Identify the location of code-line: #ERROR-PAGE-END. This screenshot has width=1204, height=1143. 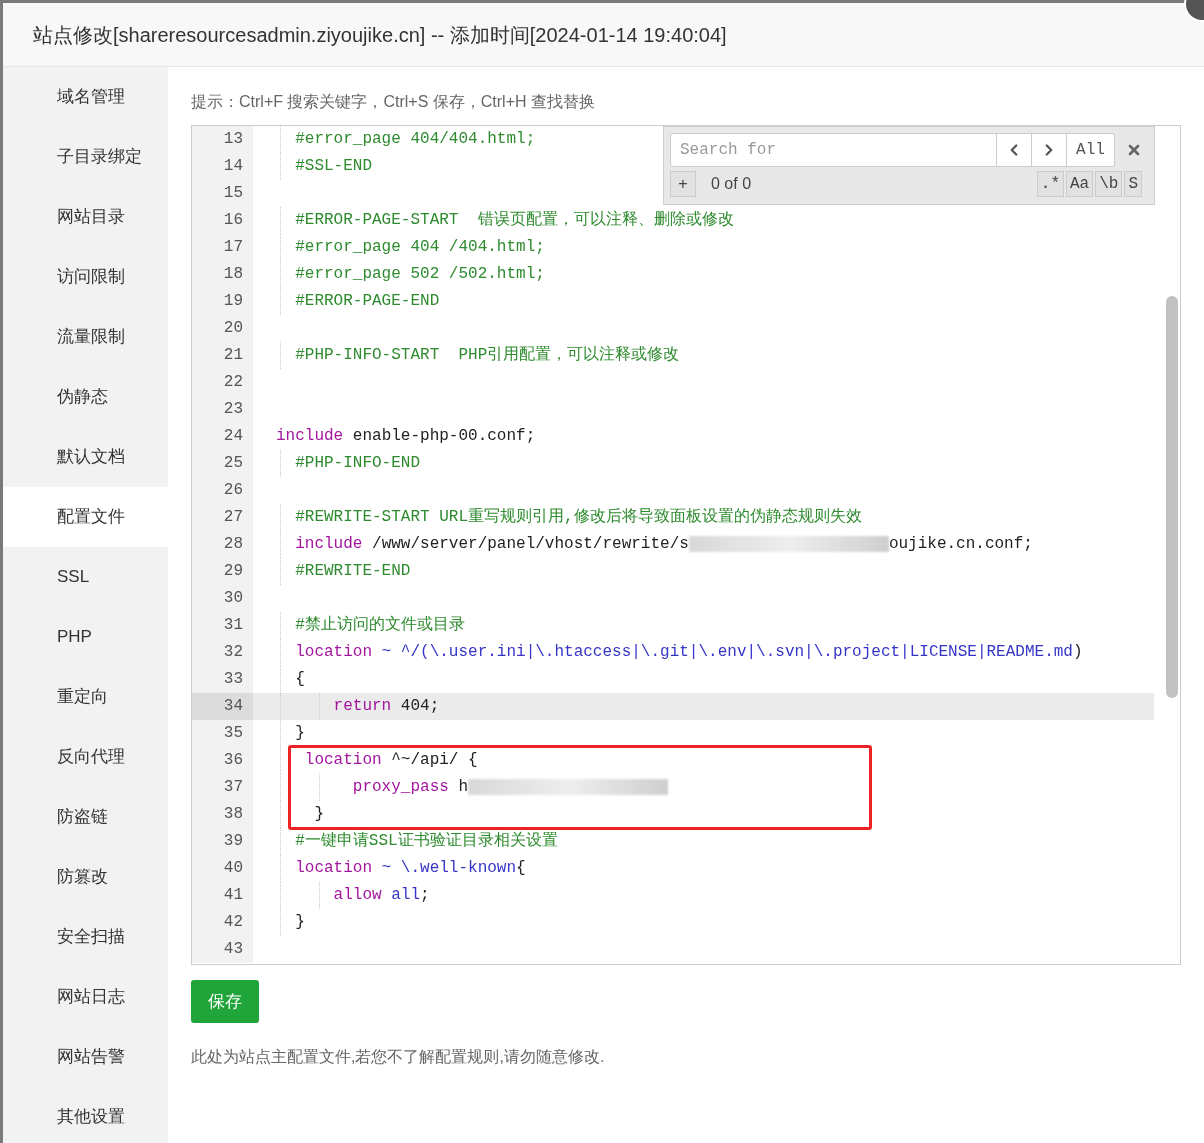
(367, 301).